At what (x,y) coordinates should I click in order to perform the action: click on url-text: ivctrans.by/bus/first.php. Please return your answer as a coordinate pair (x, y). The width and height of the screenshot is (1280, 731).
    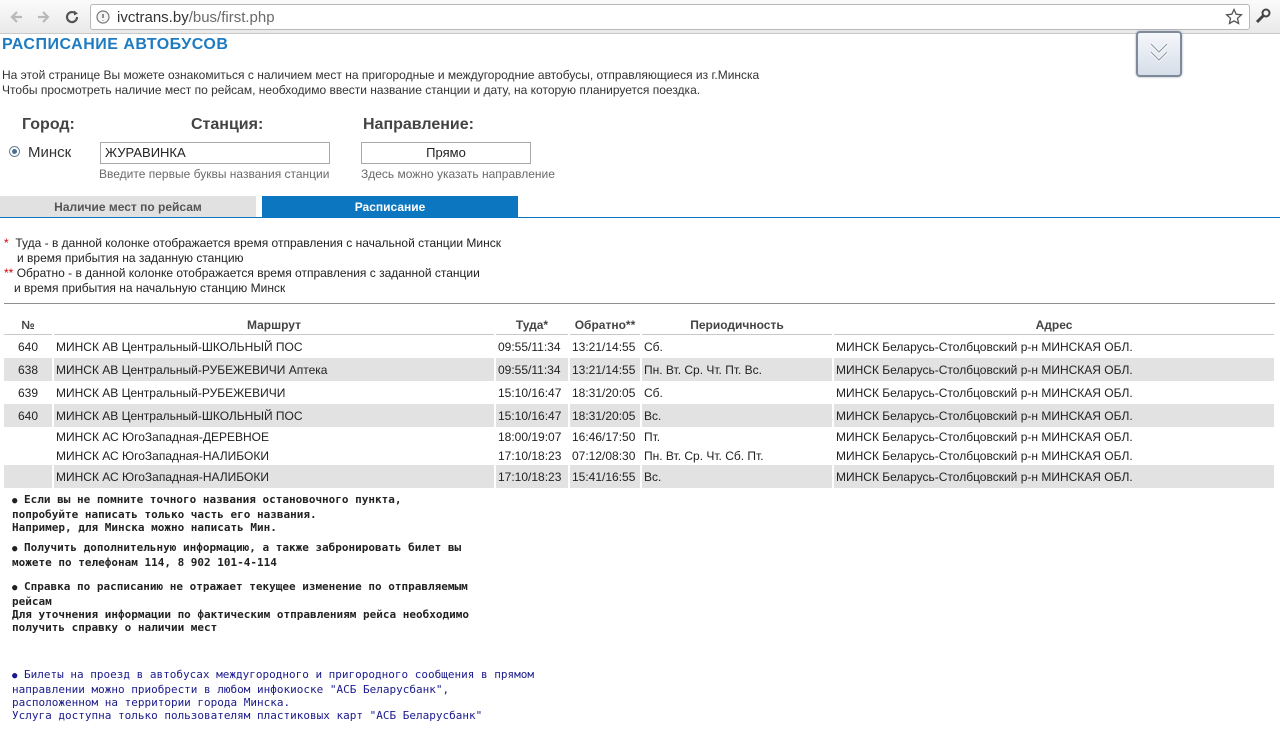
    Looking at the image, I should click on (196, 17).